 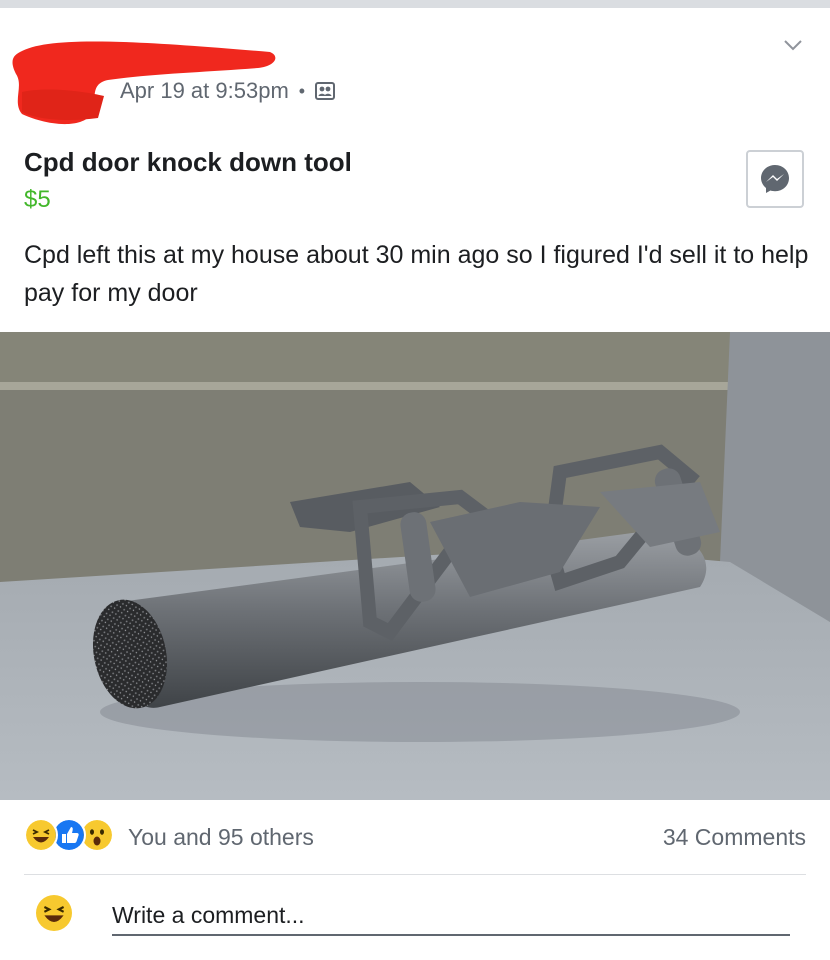 What do you see at coordinates (793, 45) in the screenshot?
I see `chevron-down-icon` at bounding box center [793, 45].